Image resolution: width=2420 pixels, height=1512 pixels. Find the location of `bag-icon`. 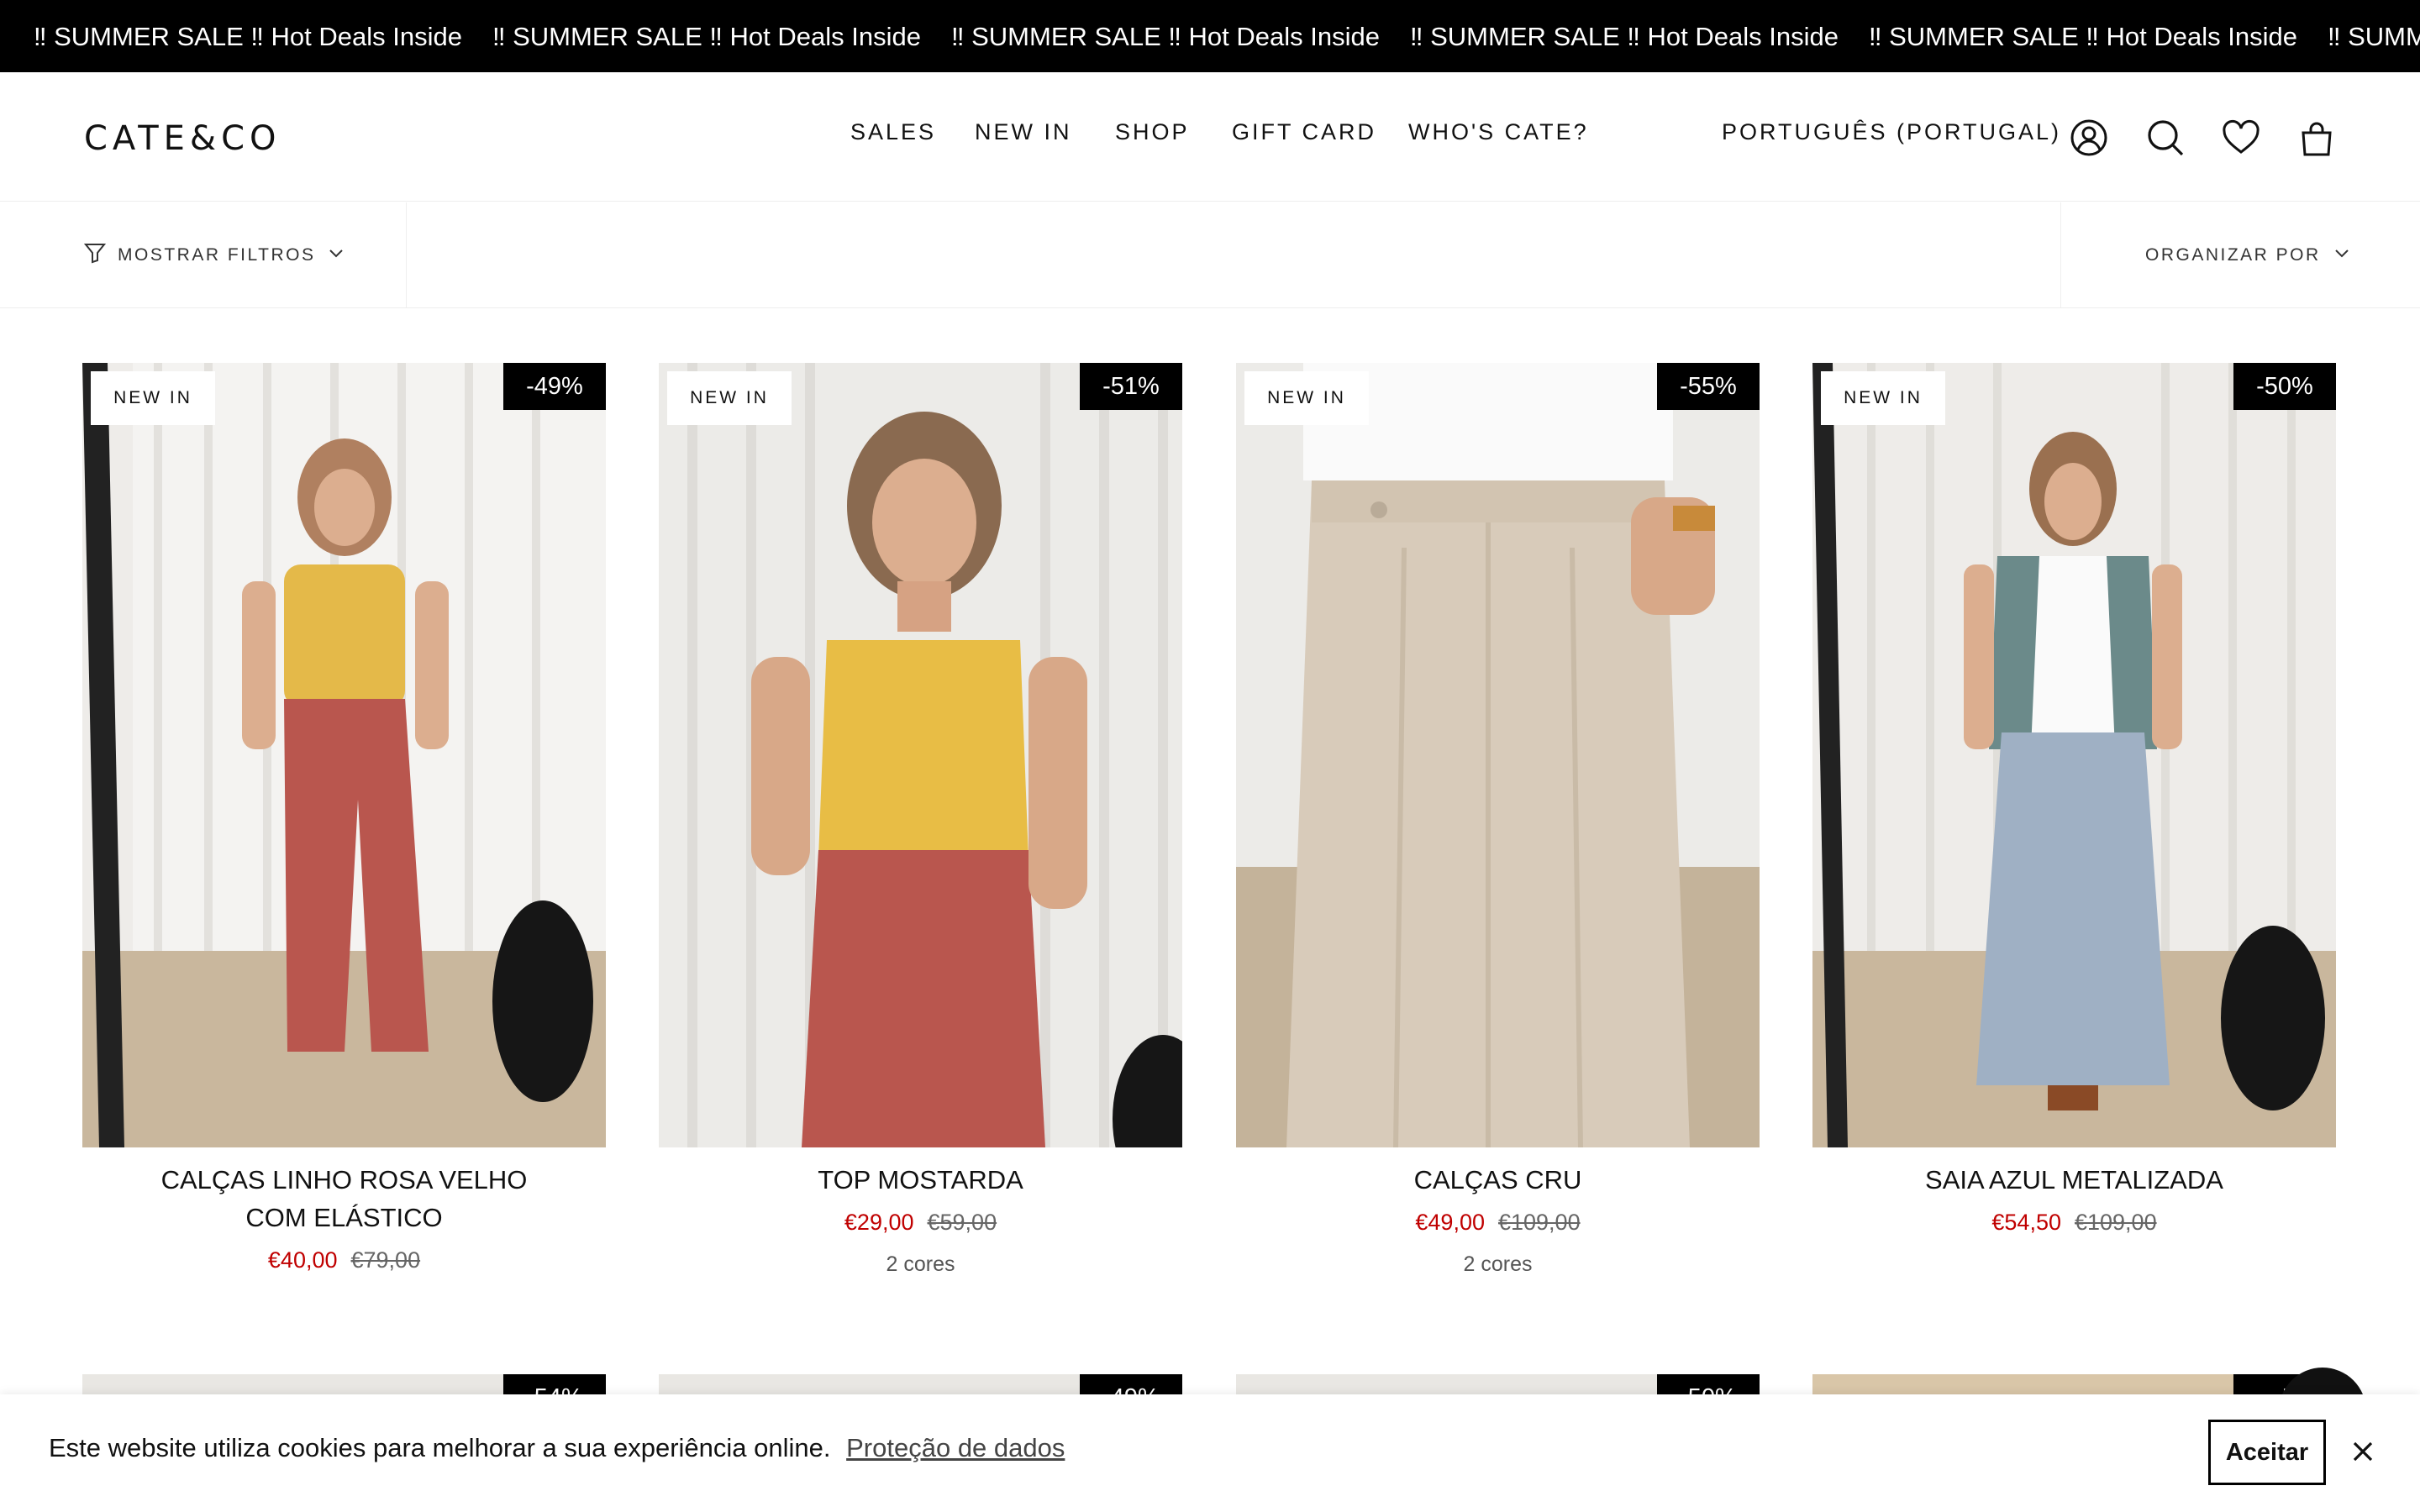

bag-icon is located at coordinates (2316, 138).